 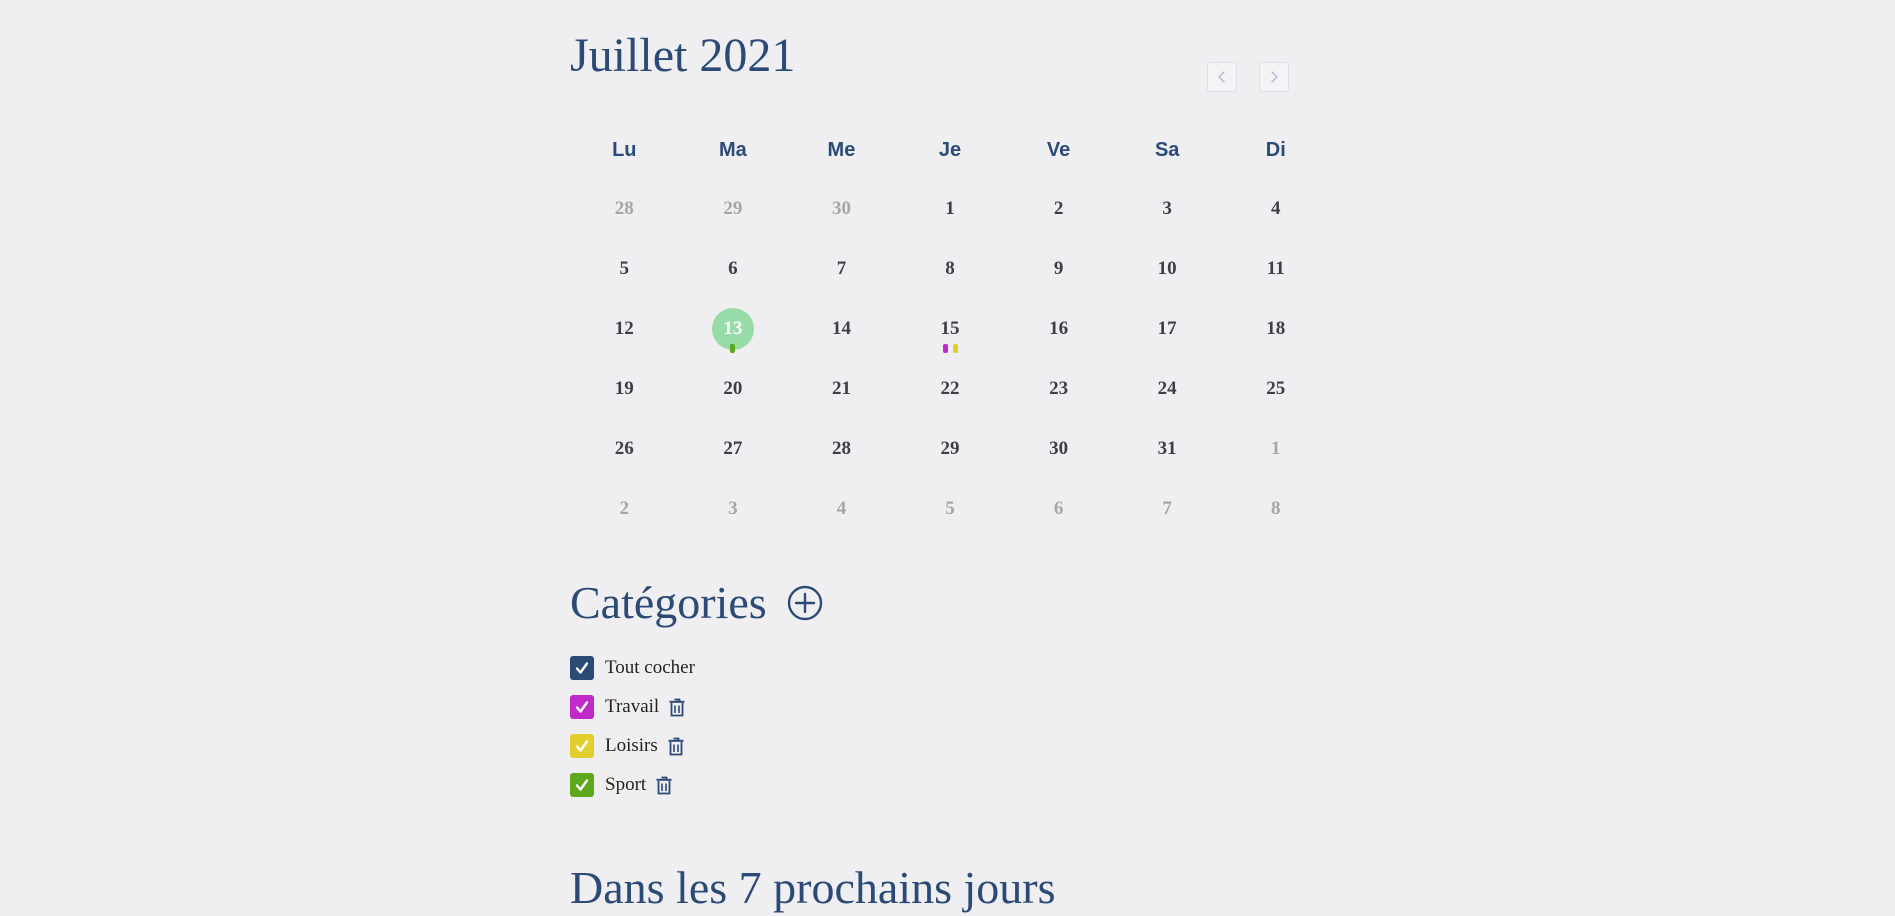 I want to click on day-cell: 15, so click(x=950, y=321).